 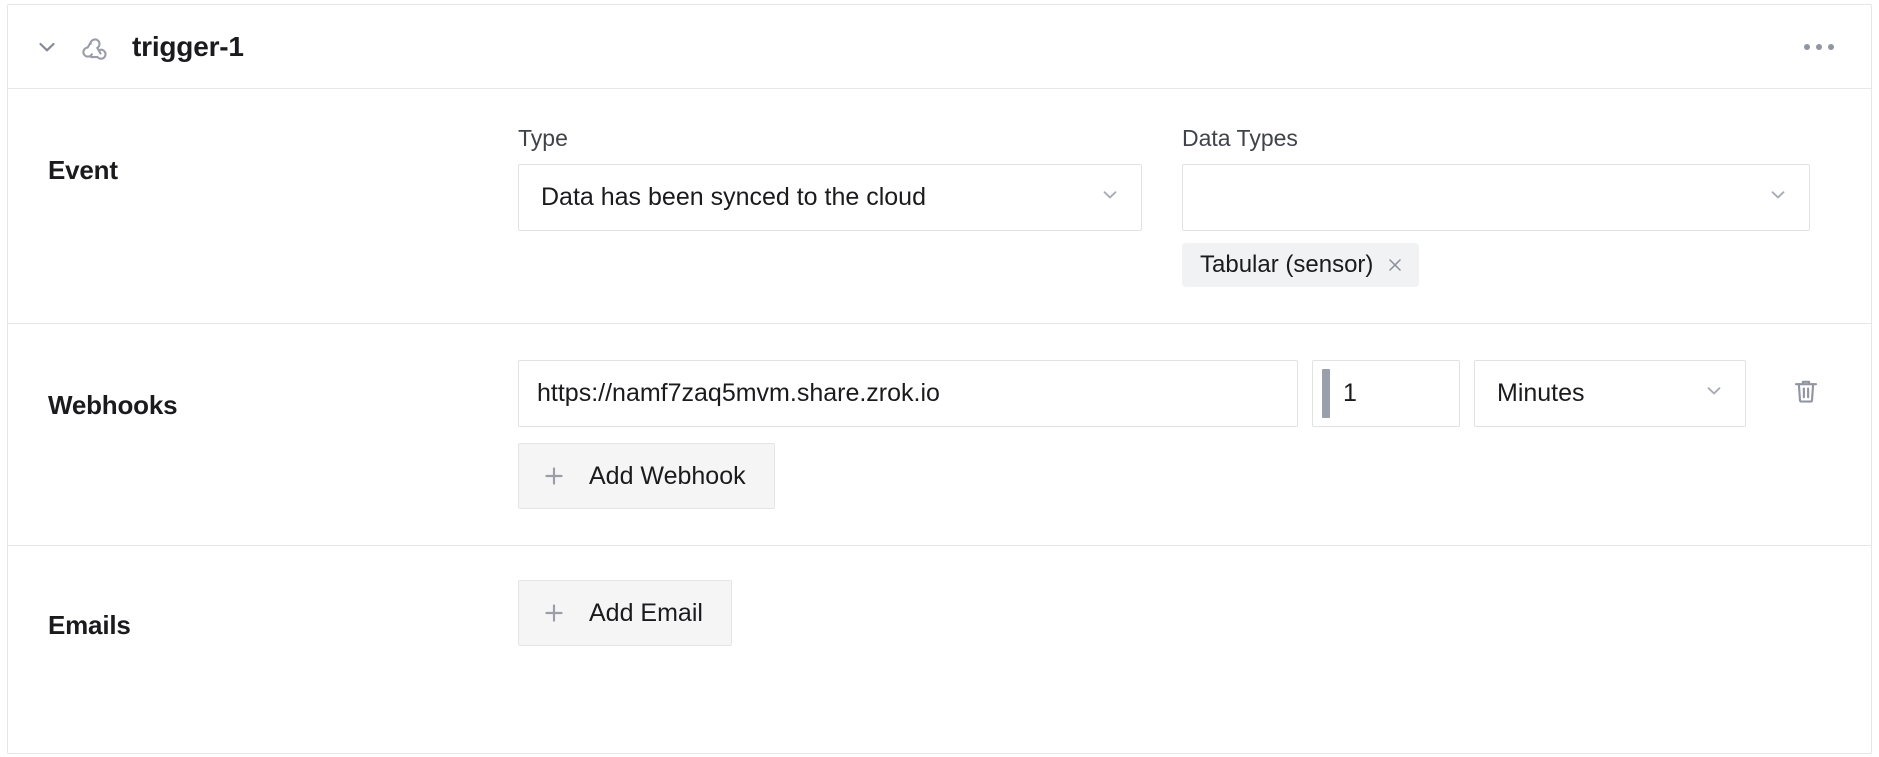 I want to click on event-type-select: Data has been synced to the cloud, so click(x=830, y=197).